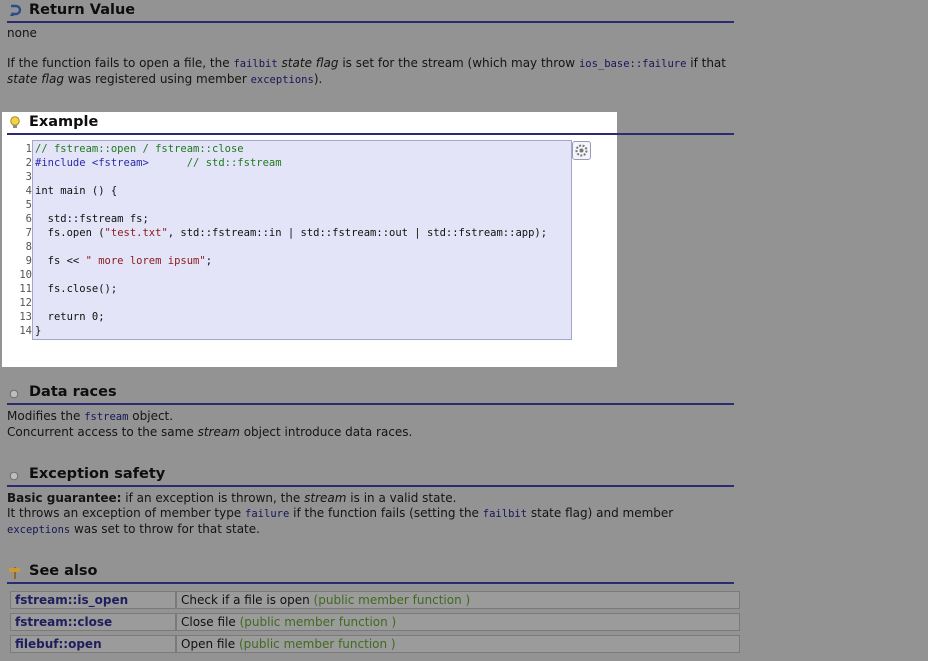 This screenshot has width=928, height=661. Describe the element at coordinates (73, 392) in the screenshot. I see `data-races-title: Data races` at that location.